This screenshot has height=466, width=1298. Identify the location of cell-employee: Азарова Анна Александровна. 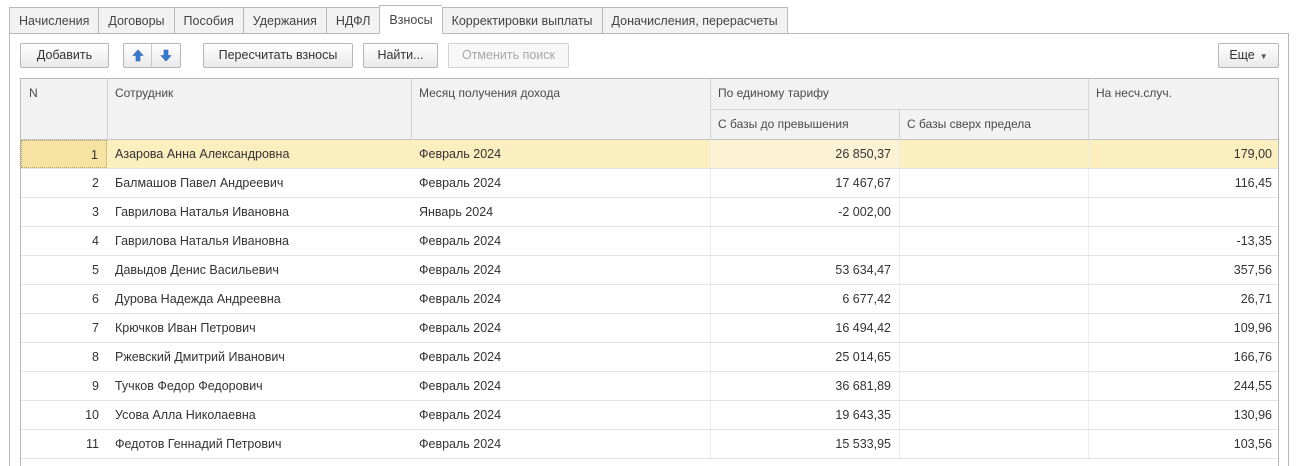
(259, 154).